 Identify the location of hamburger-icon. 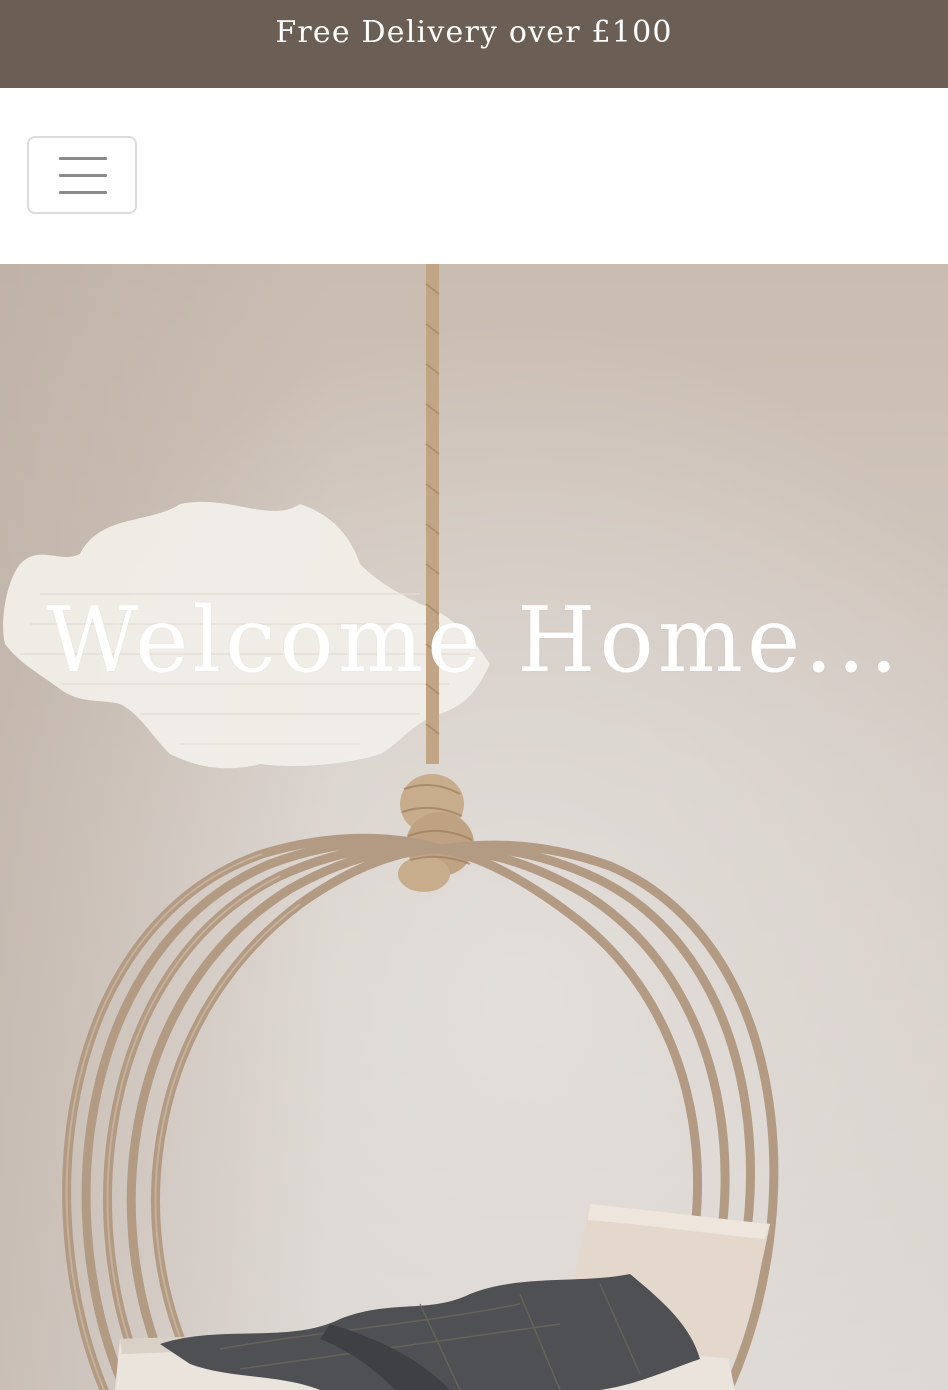
(83, 176).